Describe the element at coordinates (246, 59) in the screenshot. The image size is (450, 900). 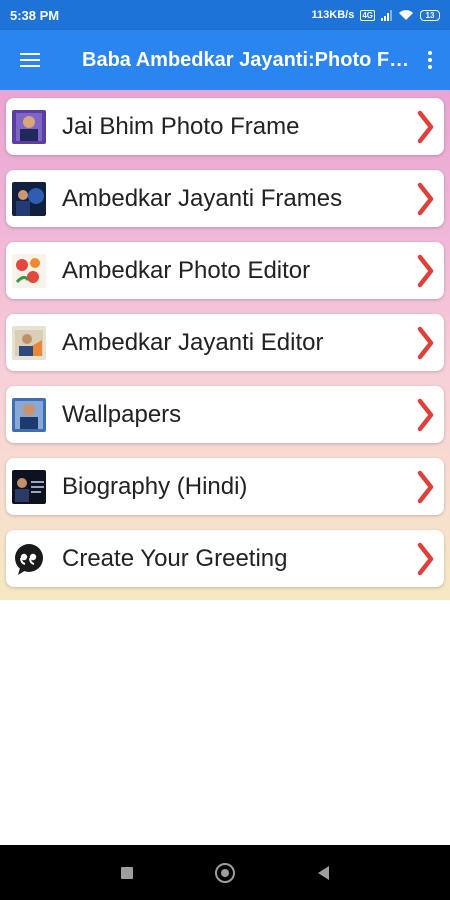
I see `app-title: Baba Ambedkar Jayanti:Photo Frame` at that location.